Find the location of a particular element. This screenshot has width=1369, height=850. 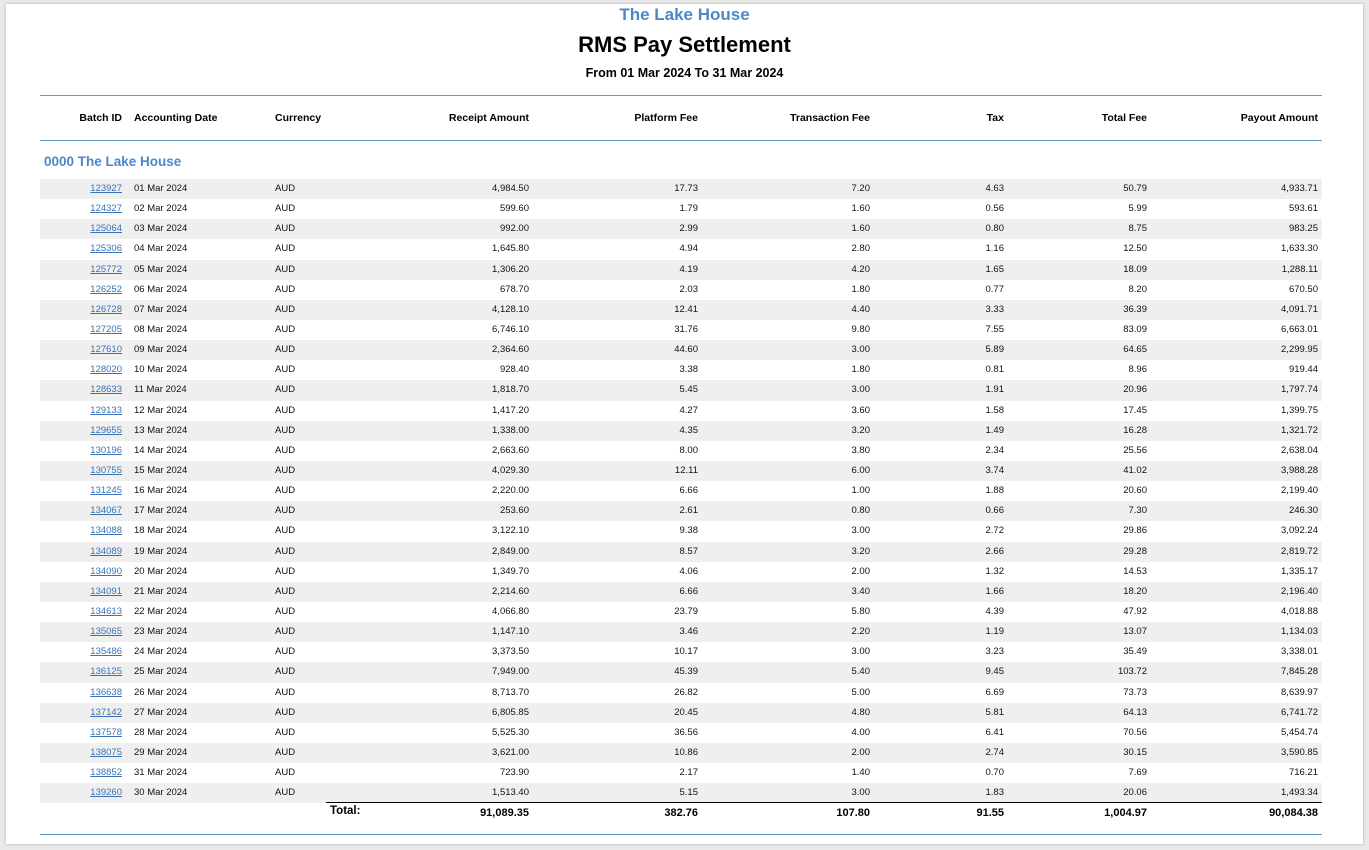

report-date-range: From 01 Mar 2024 To 31 Mar 2024 is located at coordinates (684, 73).